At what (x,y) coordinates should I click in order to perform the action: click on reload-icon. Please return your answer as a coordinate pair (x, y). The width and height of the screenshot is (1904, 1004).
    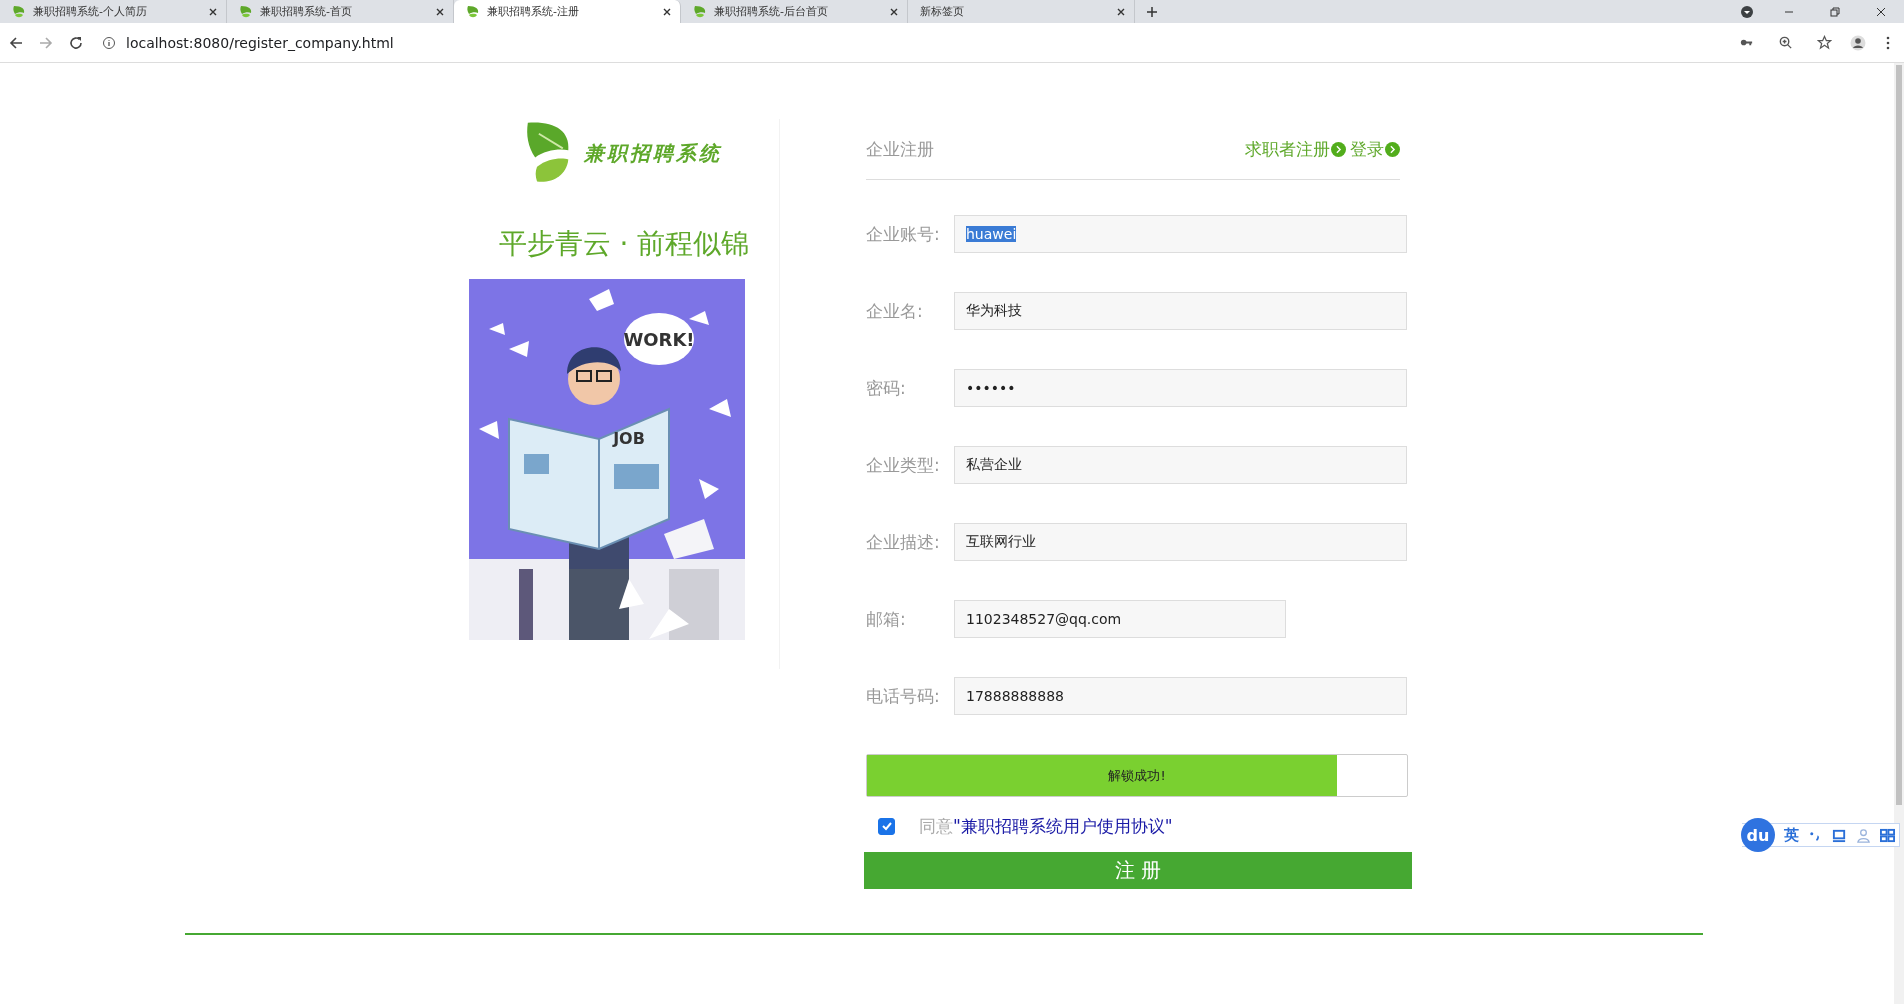
    Looking at the image, I should click on (76, 42).